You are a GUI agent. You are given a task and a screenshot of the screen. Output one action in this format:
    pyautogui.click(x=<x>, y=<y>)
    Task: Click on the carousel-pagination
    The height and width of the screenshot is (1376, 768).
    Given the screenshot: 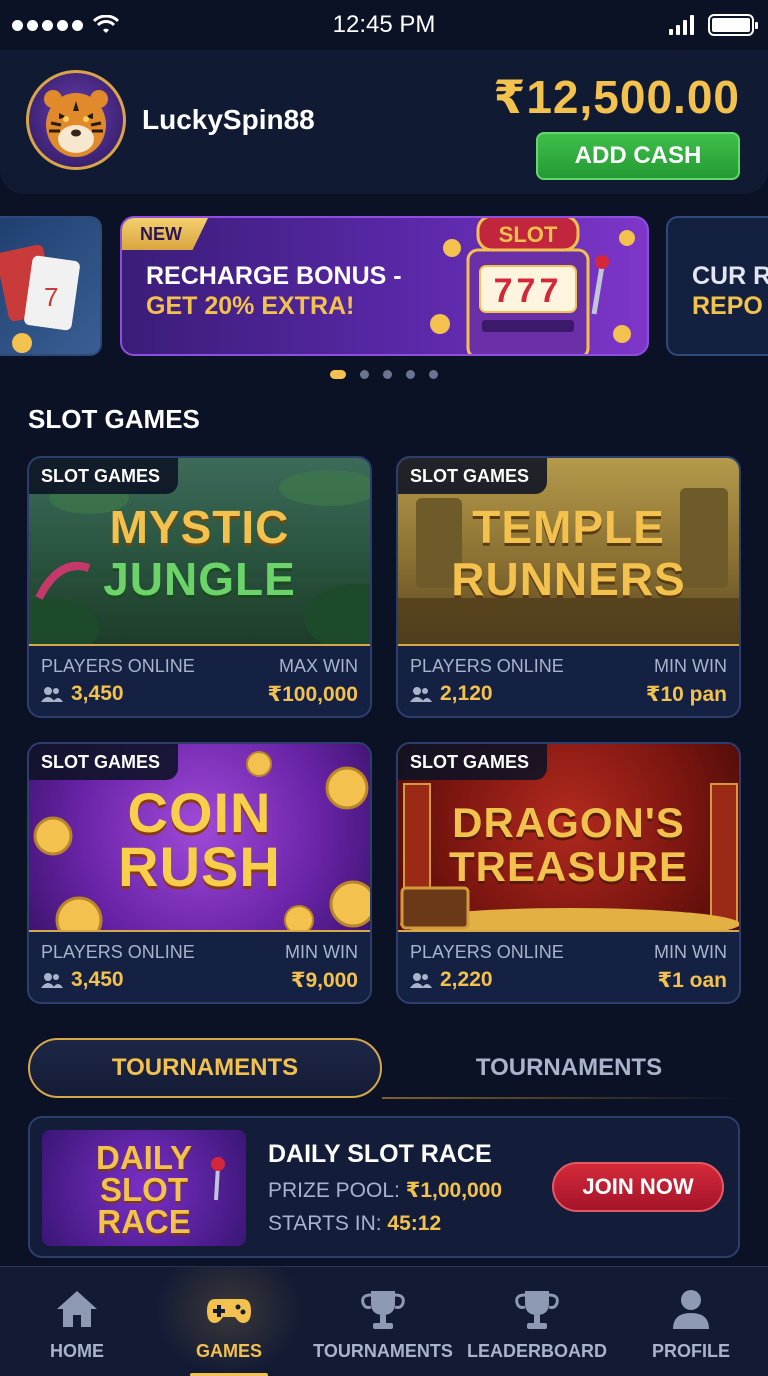 What is the action you would take?
    pyautogui.click(x=384, y=374)
    